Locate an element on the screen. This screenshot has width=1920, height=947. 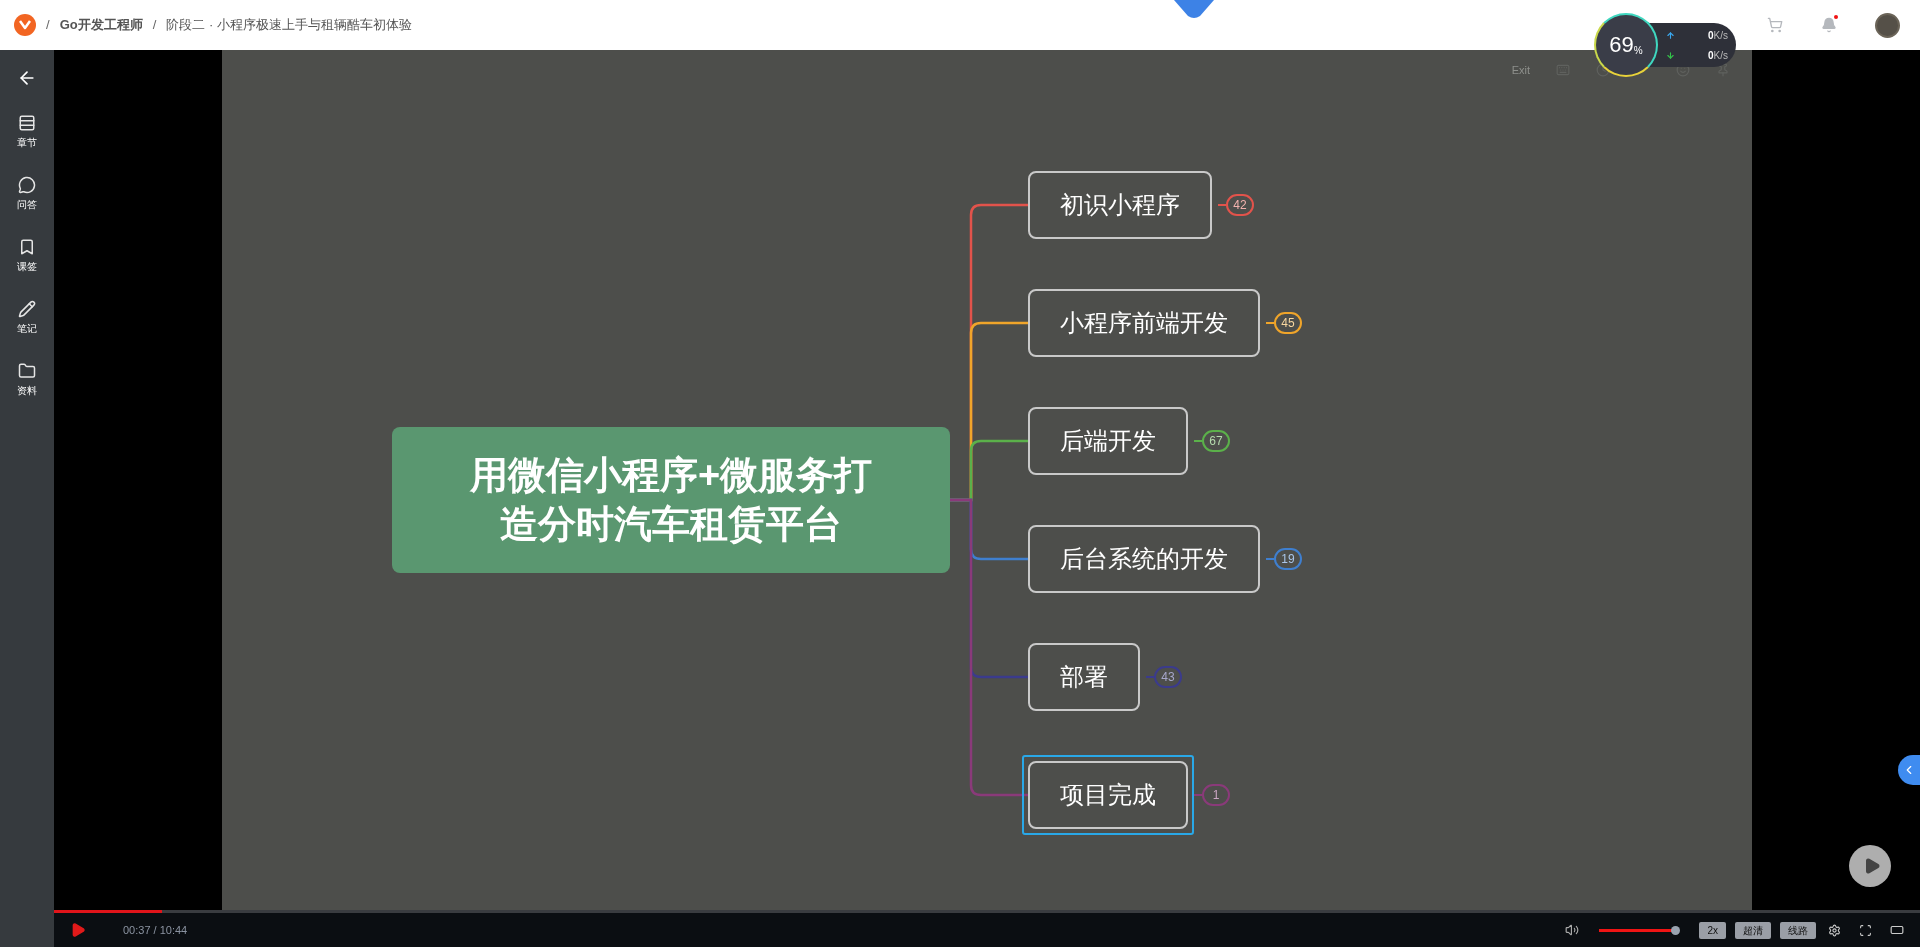
volume-icon is located at coordinates (1572, 930).